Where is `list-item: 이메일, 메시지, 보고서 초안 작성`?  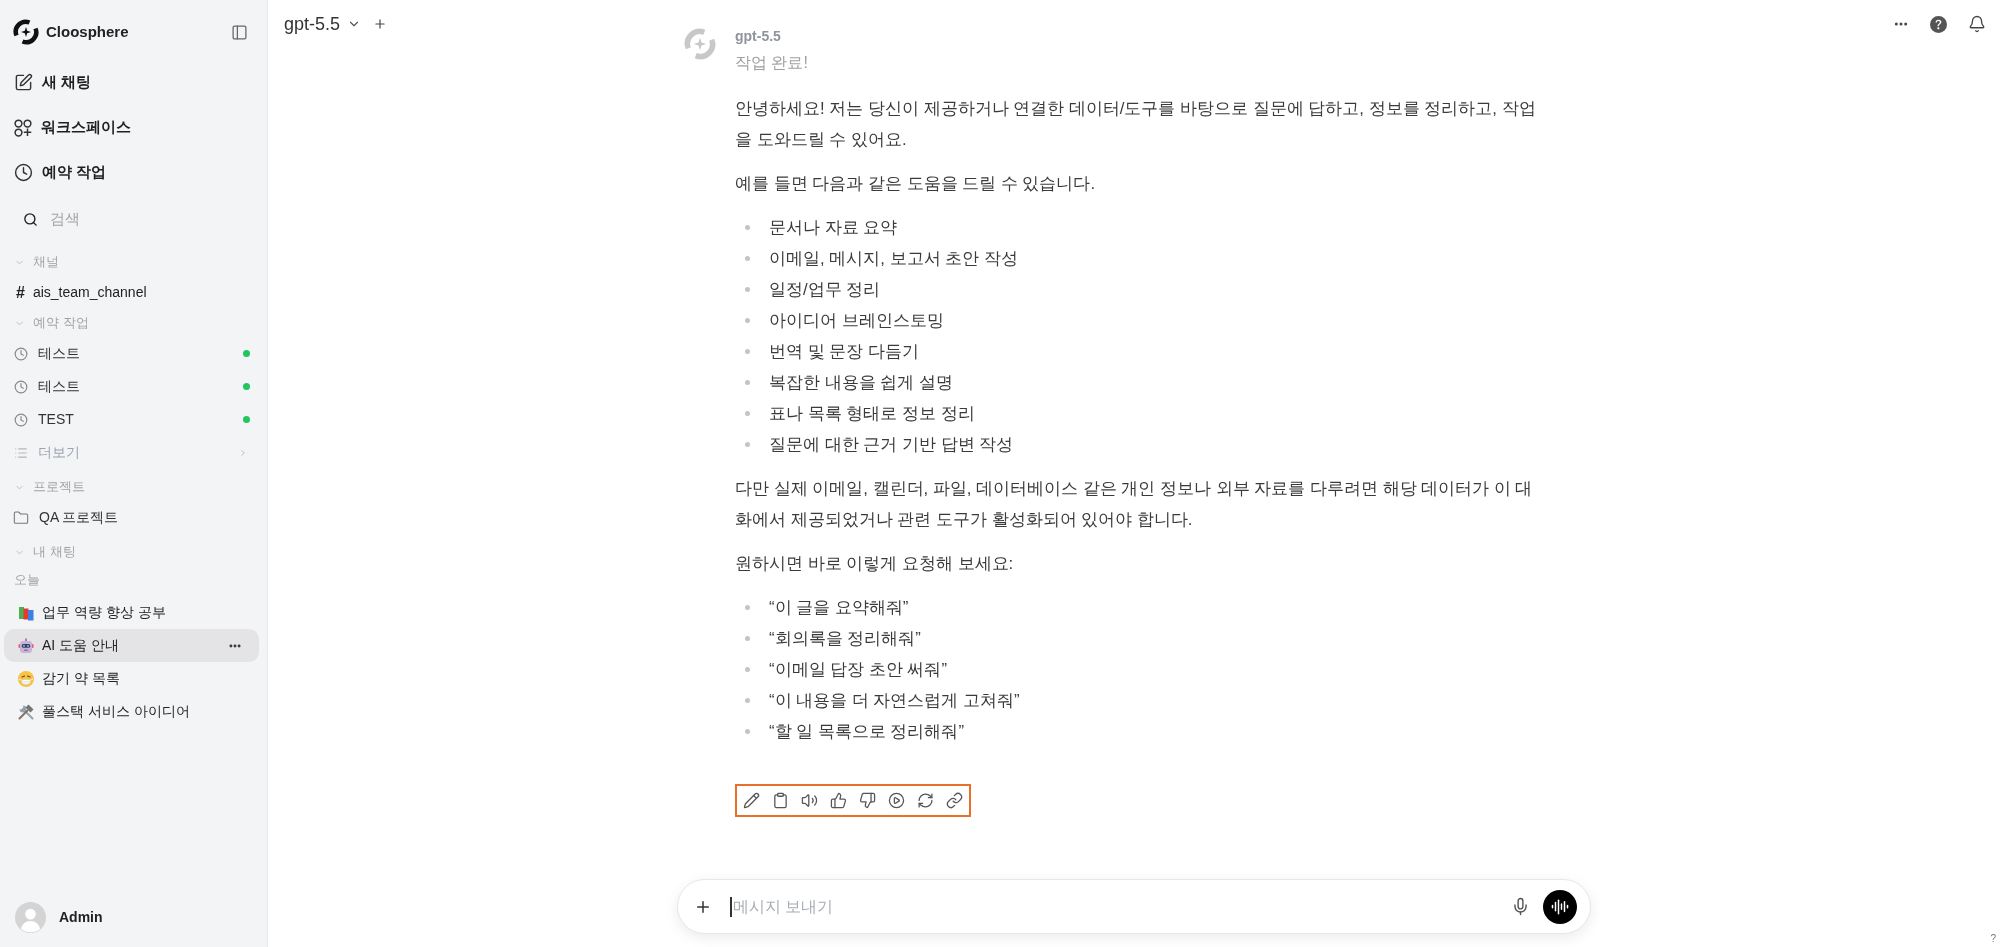 list-item: 이메일, 메시지, 보고서 초안 작성 is located at coordinates (893, 259).